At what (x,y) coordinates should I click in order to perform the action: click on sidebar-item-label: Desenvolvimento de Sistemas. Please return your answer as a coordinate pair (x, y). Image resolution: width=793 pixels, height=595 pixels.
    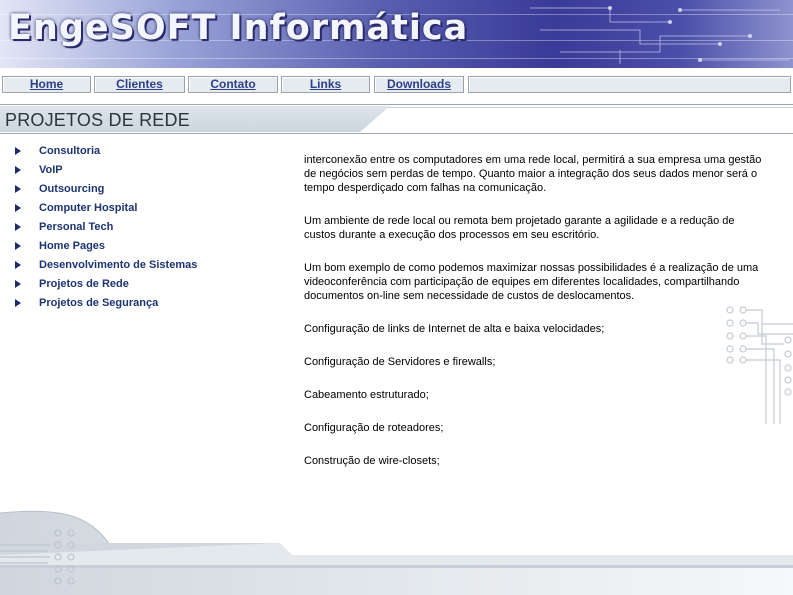
    Looking at the image, I should click on (118, 265).